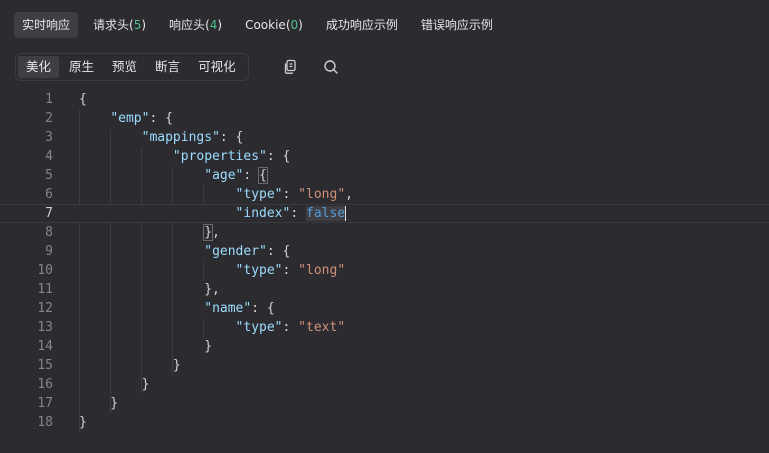  Describe the element at coordinates (384, 365) in the screenshot. I see `code-line: 15 }` at that location.